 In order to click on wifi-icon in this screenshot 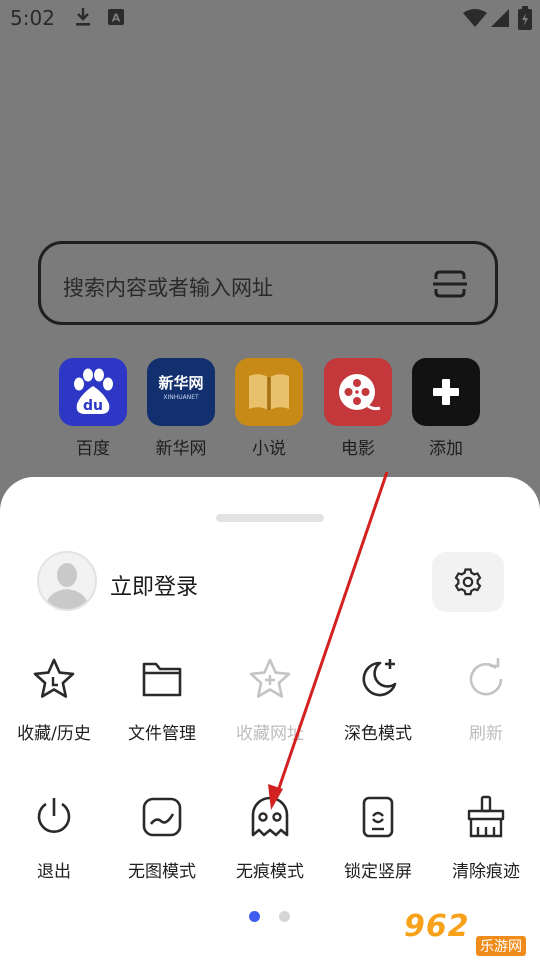, I will do `click(475, 20)`.